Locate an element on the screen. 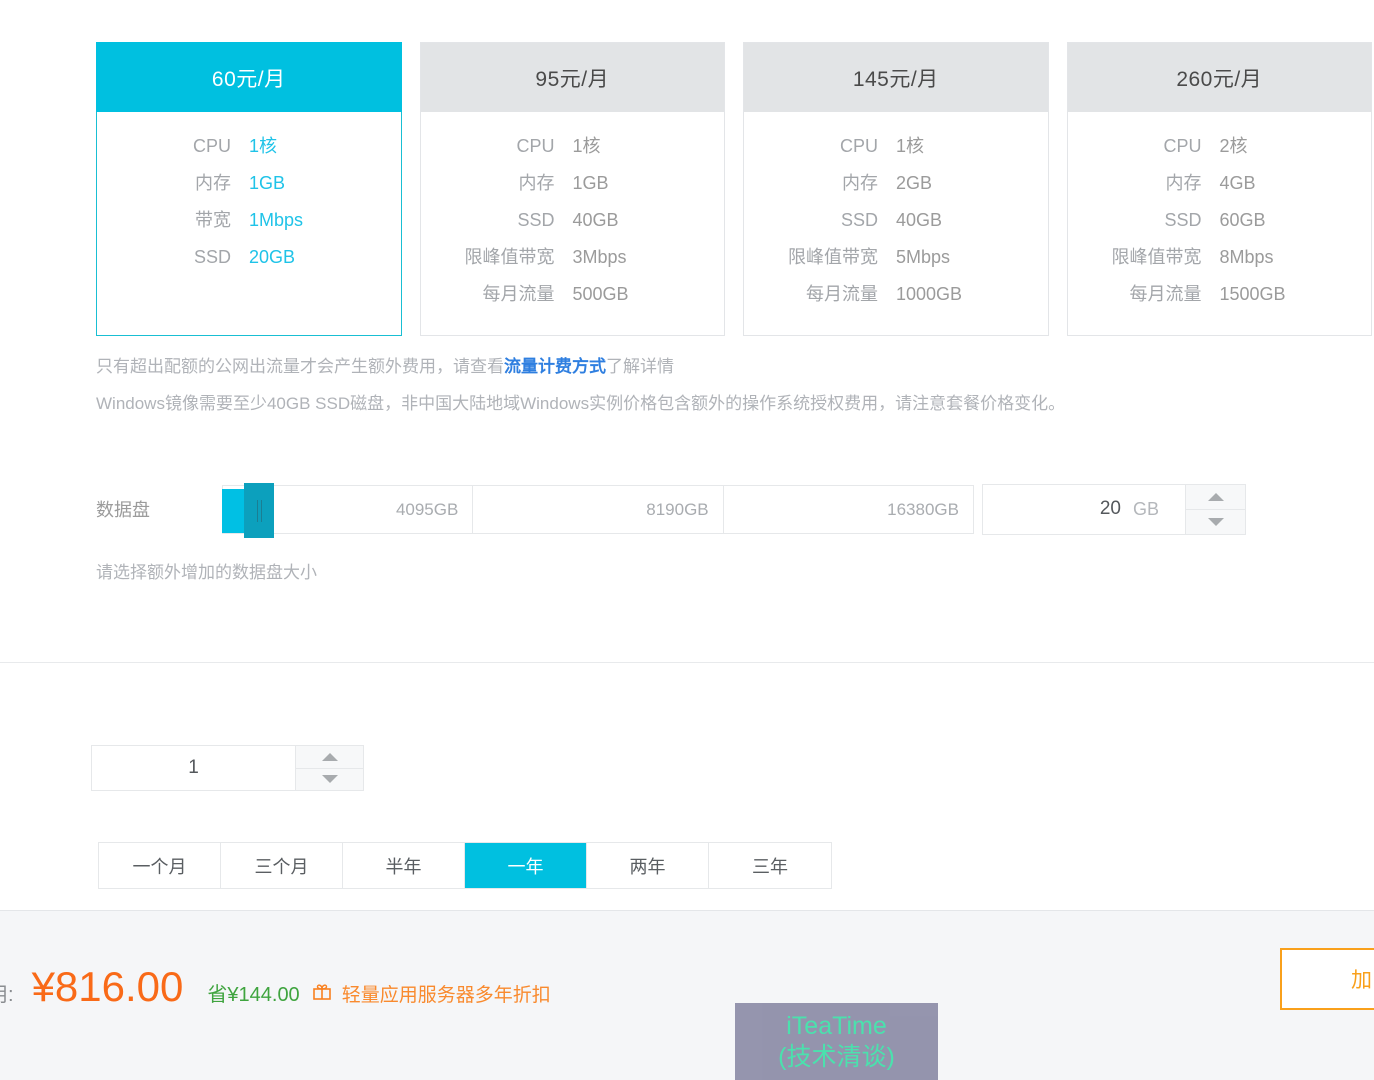 The height and width of the screenshot is (1080, 1374). spec-value: 500GB is located at coordinates (600, 294).